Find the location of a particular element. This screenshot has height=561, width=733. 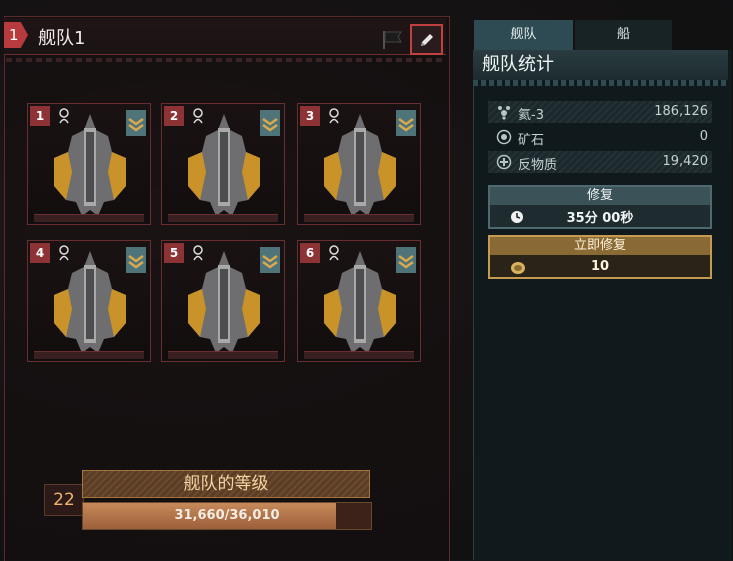

level-title: 舰队的等级 is located at coordinates (226, 484).